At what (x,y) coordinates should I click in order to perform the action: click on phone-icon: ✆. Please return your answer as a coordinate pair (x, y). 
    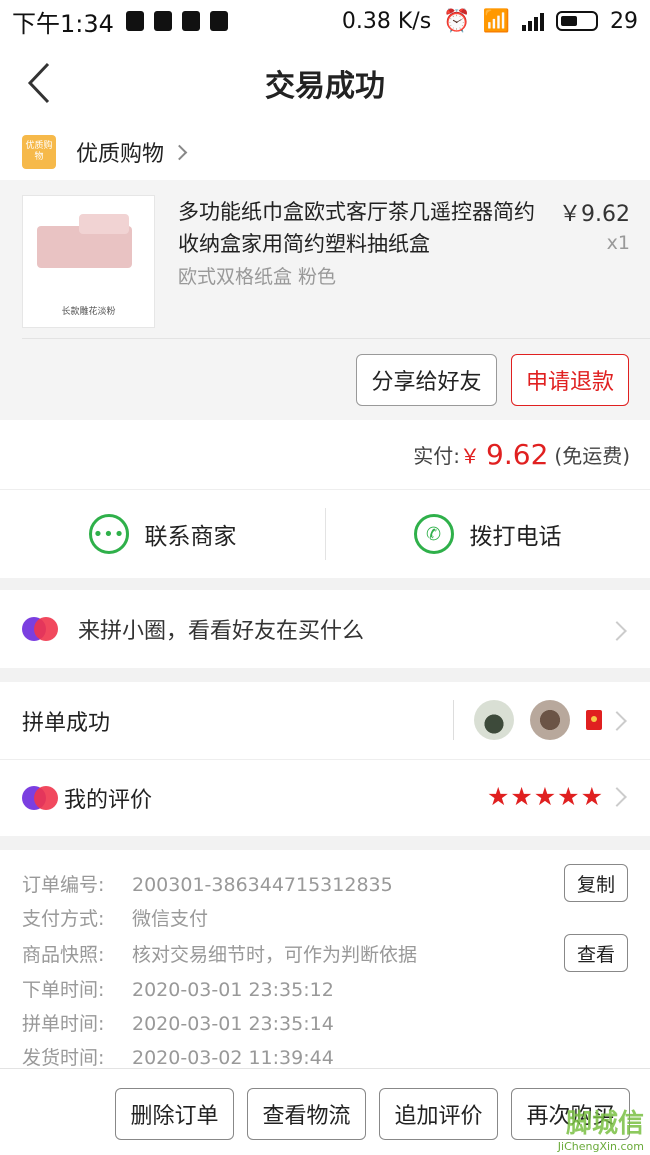
    Looking at the image, I should click on (433, 534).